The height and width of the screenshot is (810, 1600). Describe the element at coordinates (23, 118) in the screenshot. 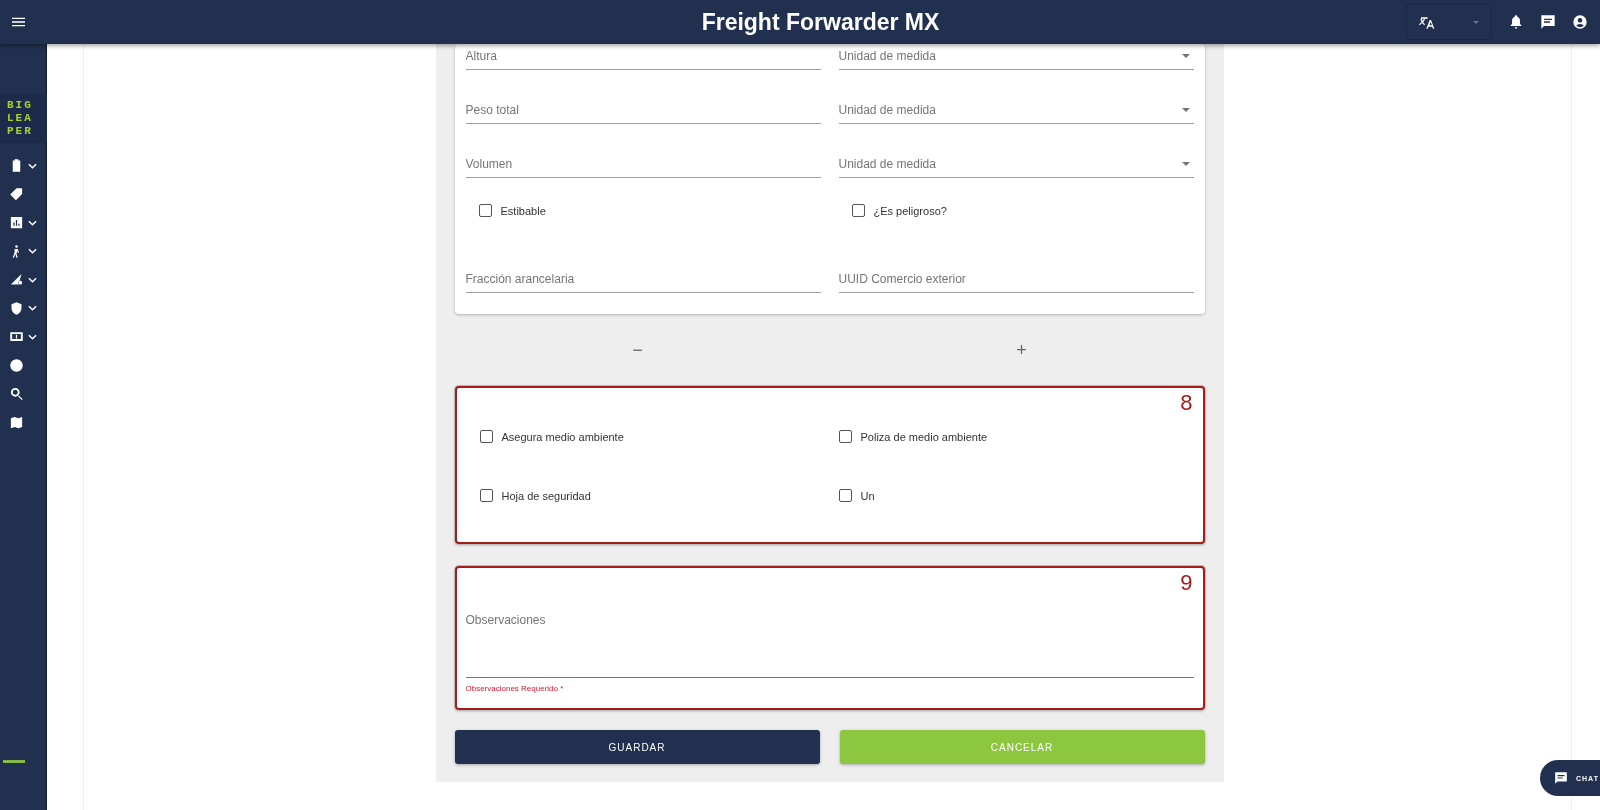

I see `logo: BIG LEA PER` at that location.